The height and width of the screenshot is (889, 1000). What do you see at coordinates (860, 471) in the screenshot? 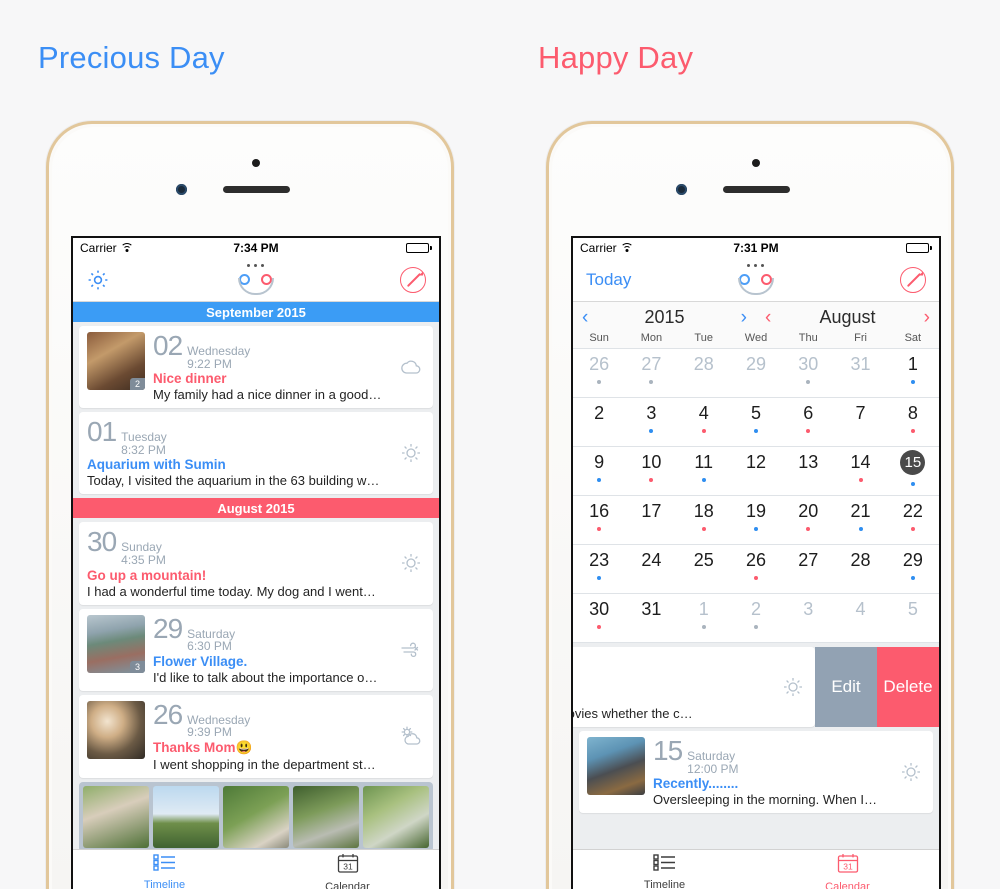
I see `calendar-day-cell: 14` at bounding box center [860, 471].